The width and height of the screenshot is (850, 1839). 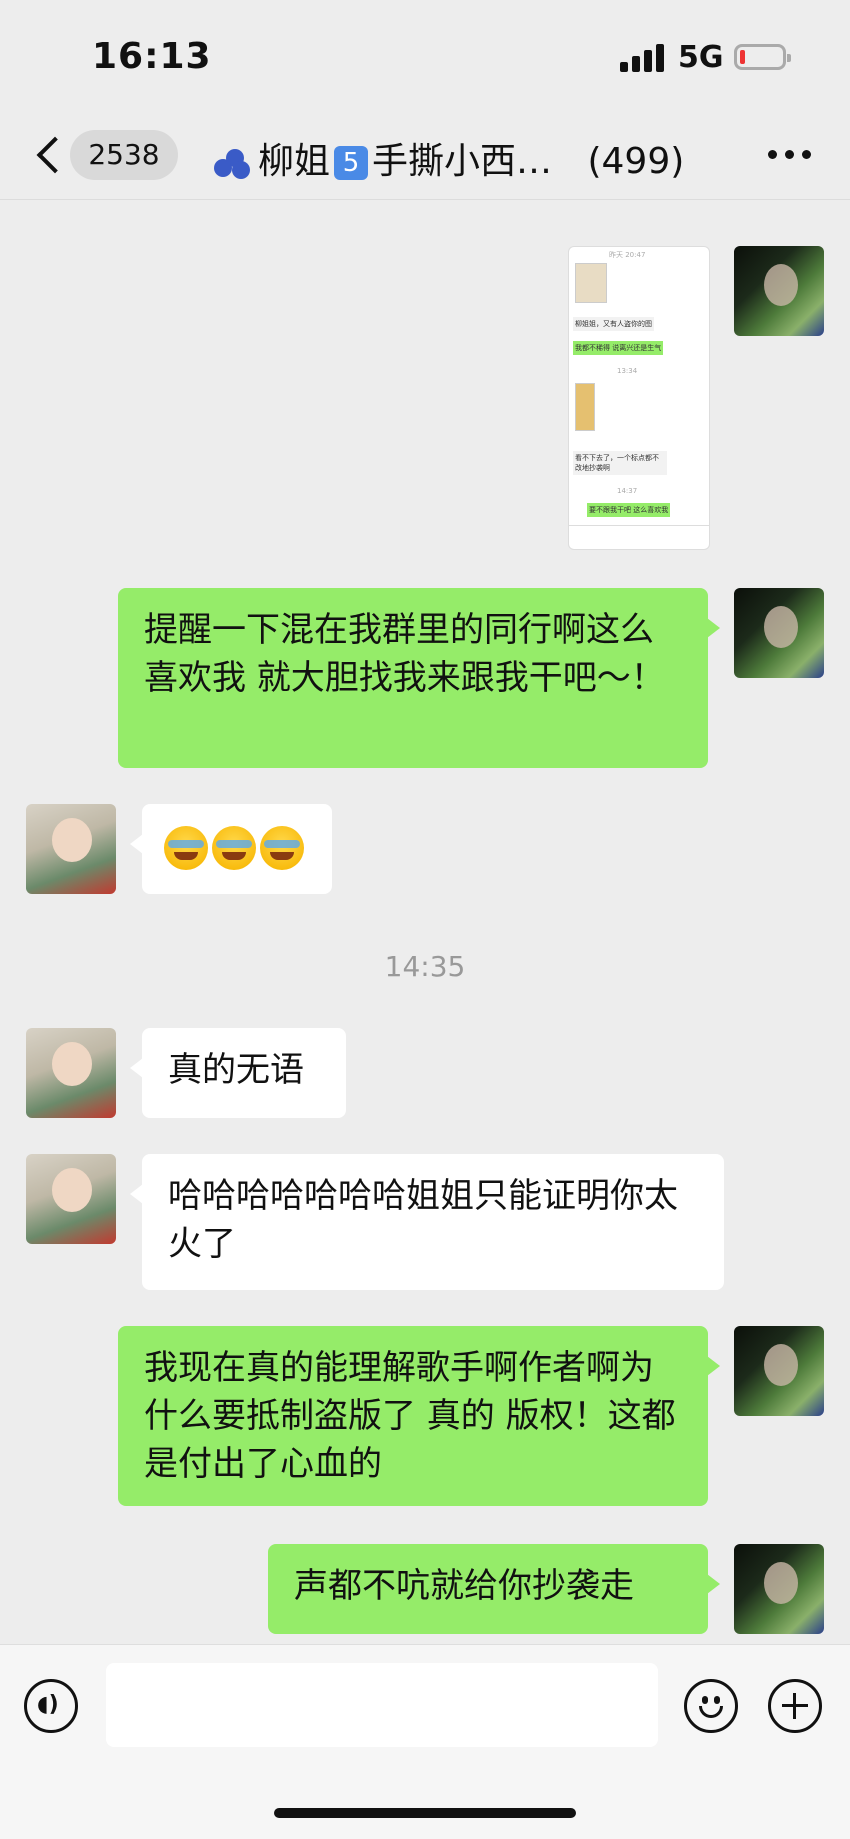 I want to click on image-line-1: 柳姐姐，又有人盗你的图, so click(x=613, y=324).